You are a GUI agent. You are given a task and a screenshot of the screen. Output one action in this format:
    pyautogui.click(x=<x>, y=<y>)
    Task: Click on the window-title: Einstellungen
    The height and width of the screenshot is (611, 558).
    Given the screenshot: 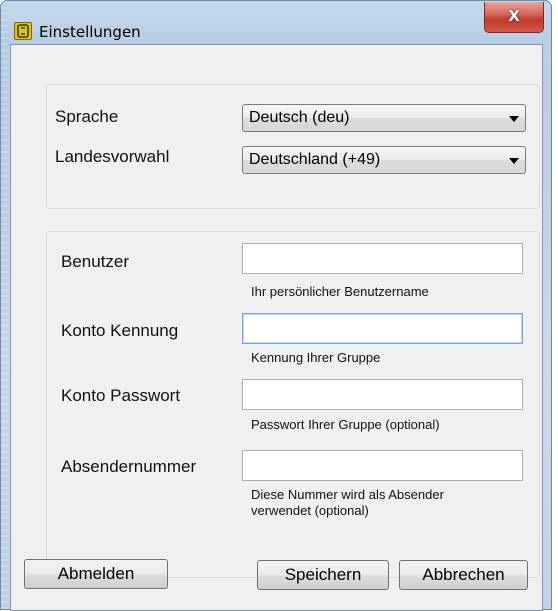 What is the action you would take?
    pyautogui.click(x=90, y=32)
    